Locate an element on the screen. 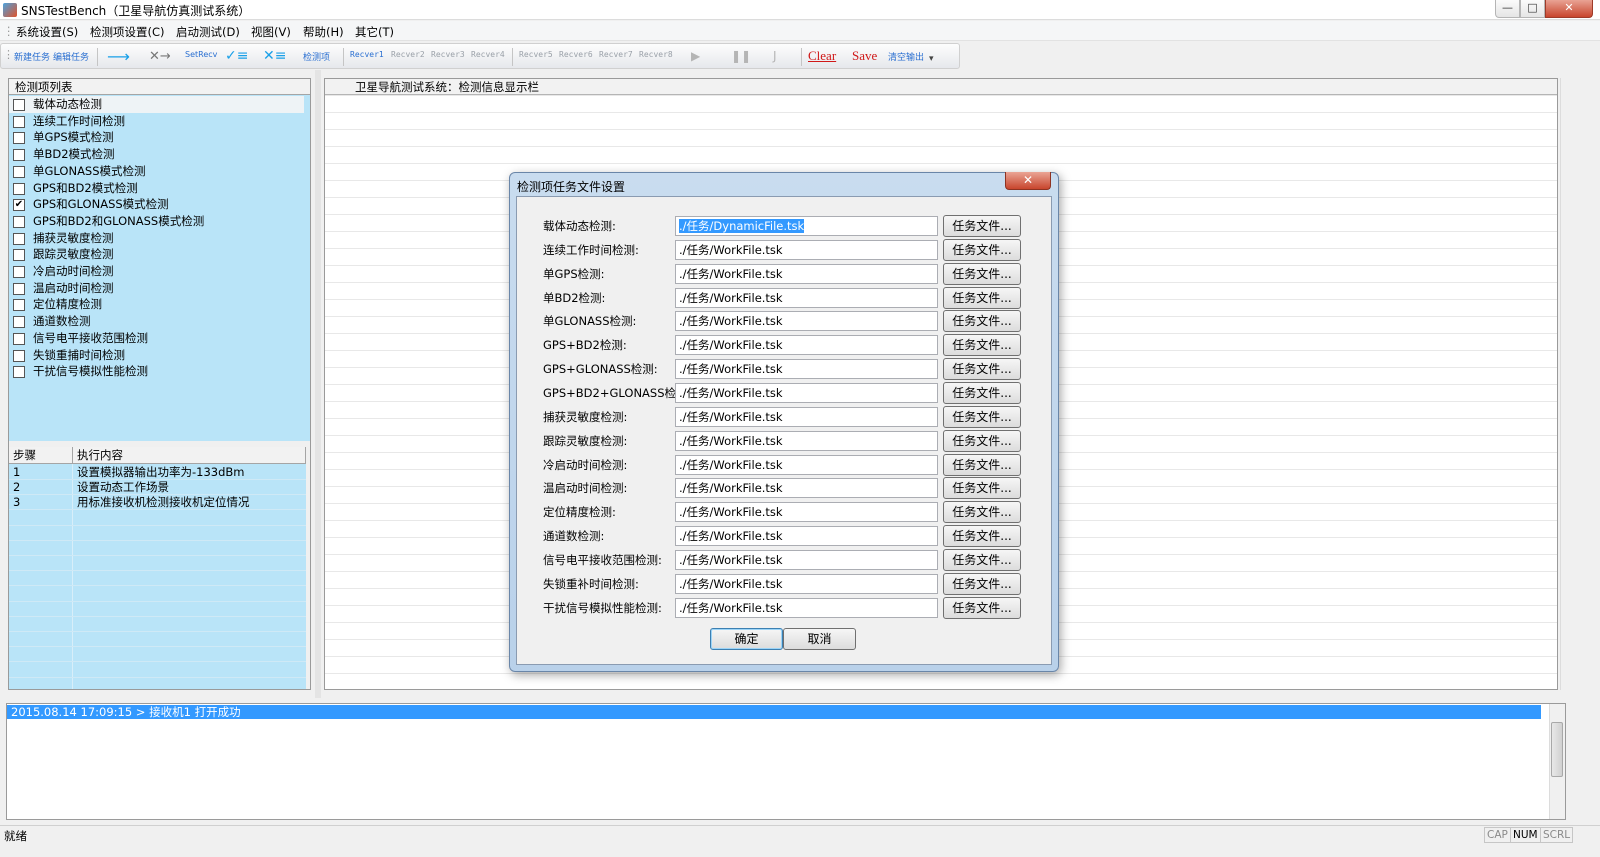 The width and height of the screenshot is (1600, 857). pause-icon: ❚❚ is located at coordinates (741, 56).